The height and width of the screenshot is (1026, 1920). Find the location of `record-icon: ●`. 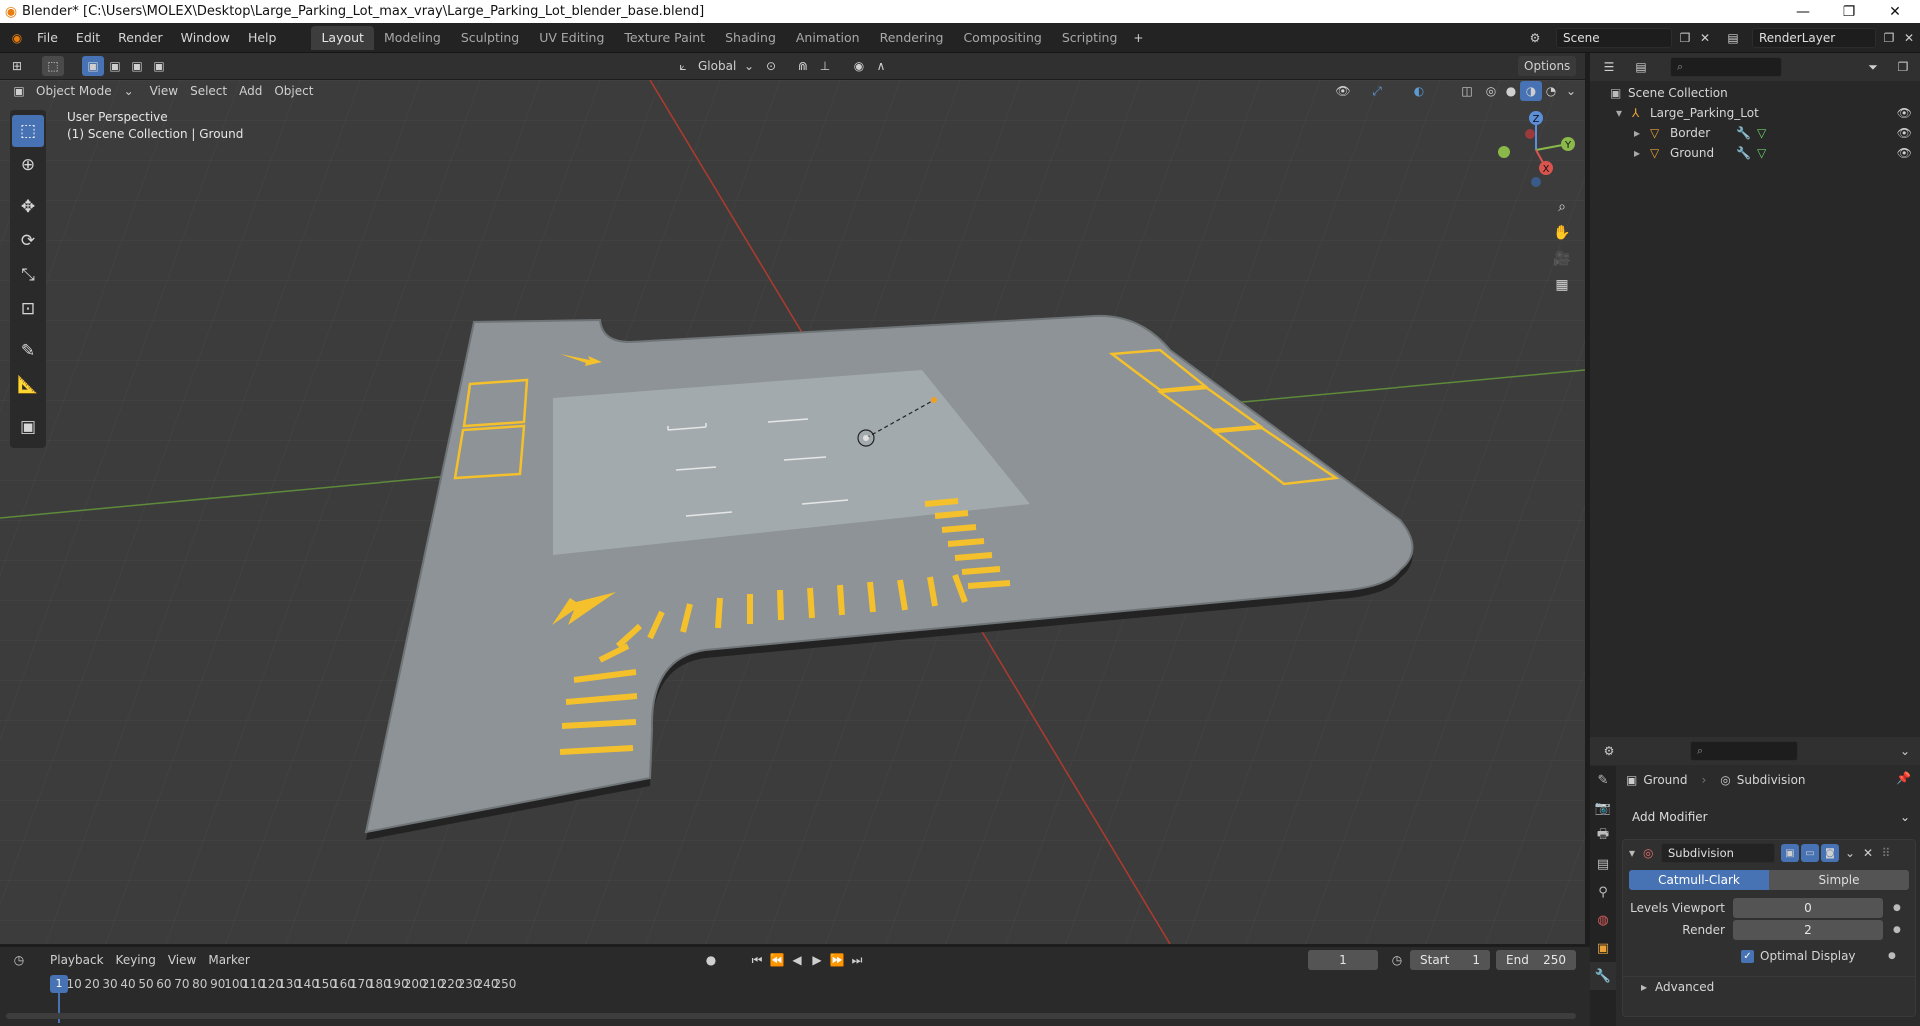

record-icon: ● is located at coordinates (711, 960).